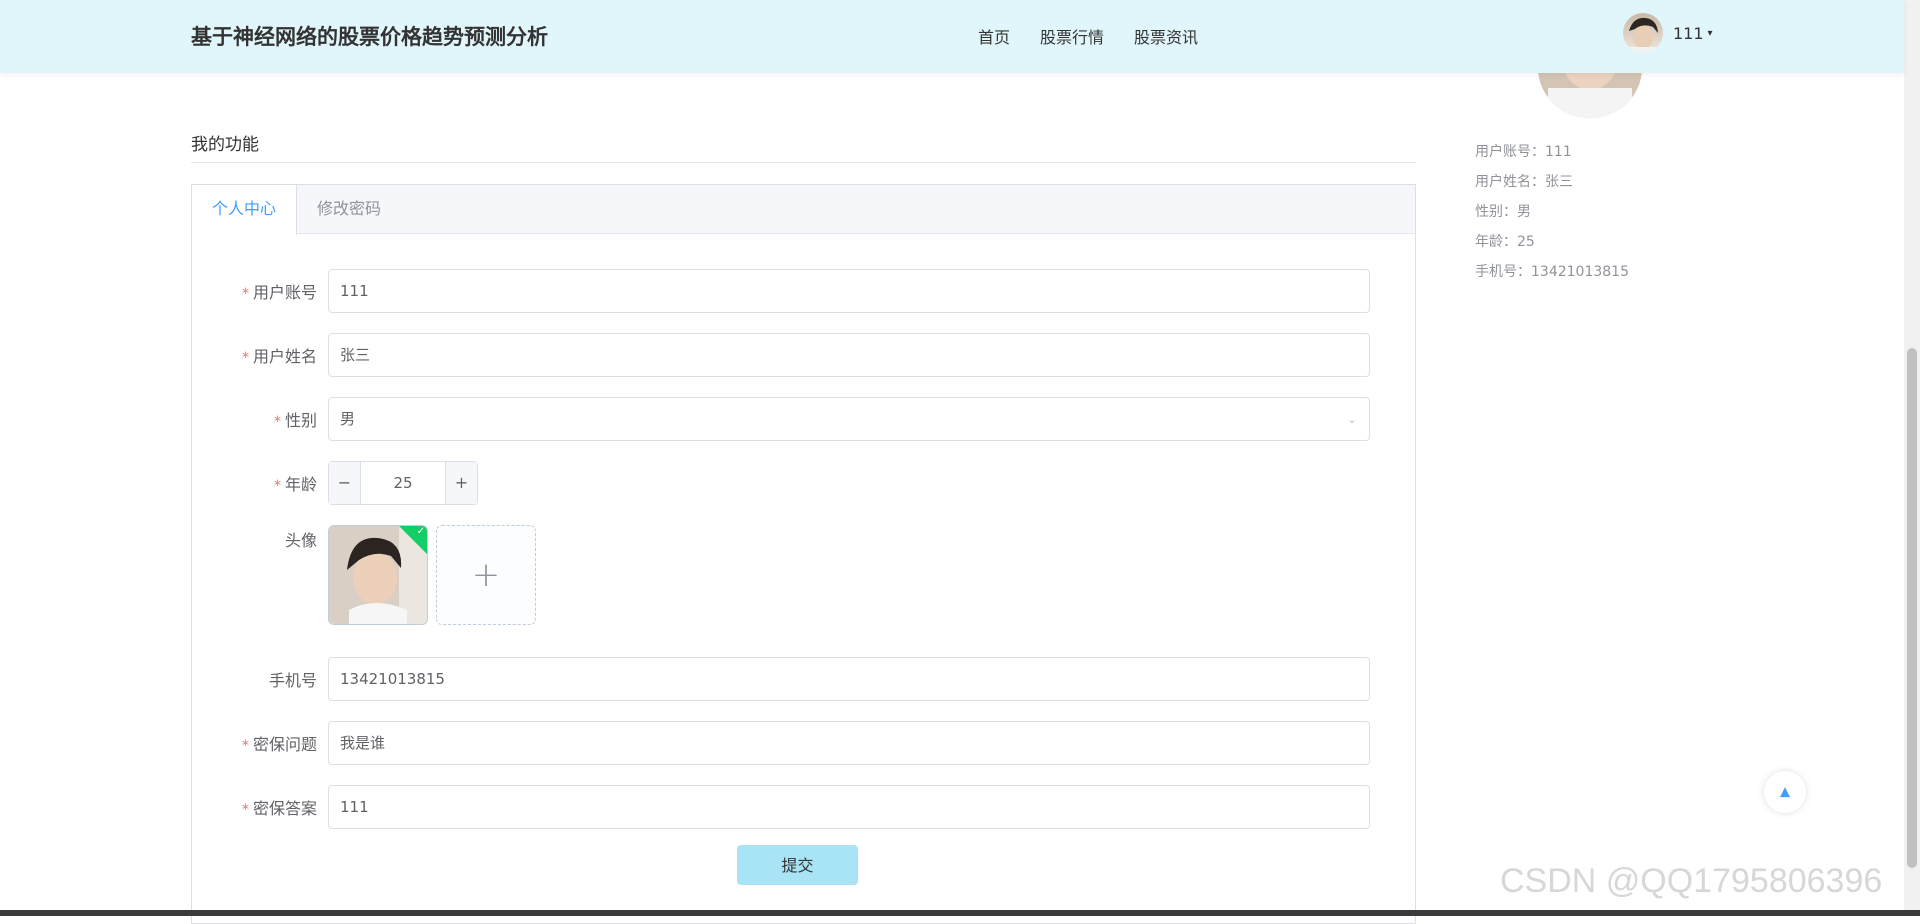 The image size is (1920, 924). What do you see at coordinates (1691, 881) in the screenshot?
I see `watermark: CSDN @QQ1795806396` at bounding box center [1691, 881].